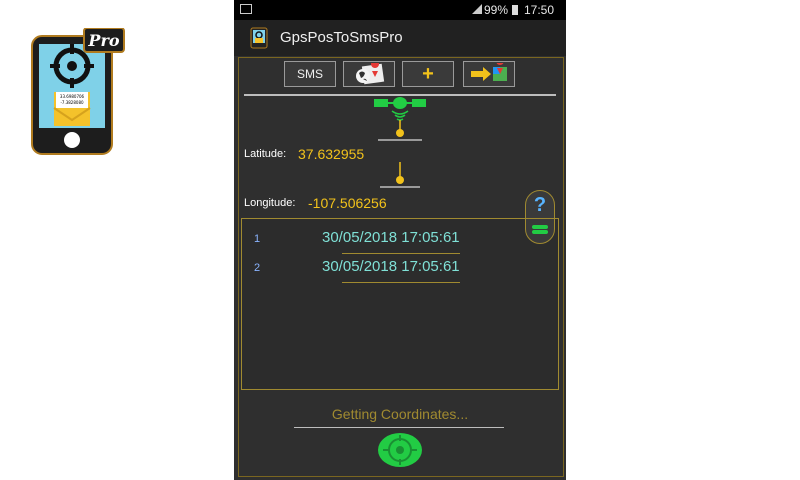 The width and height of the screenshot is (800, 480). I want to click on gps-locate-button, so click(400, 450).